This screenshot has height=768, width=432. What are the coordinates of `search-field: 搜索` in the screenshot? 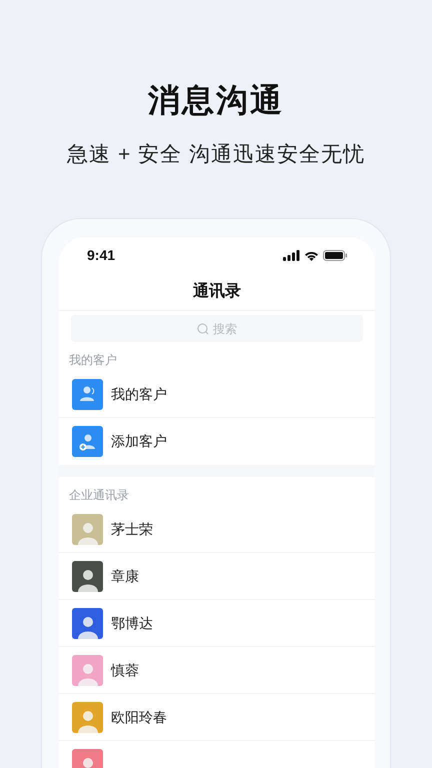 It's located at (217, 328).